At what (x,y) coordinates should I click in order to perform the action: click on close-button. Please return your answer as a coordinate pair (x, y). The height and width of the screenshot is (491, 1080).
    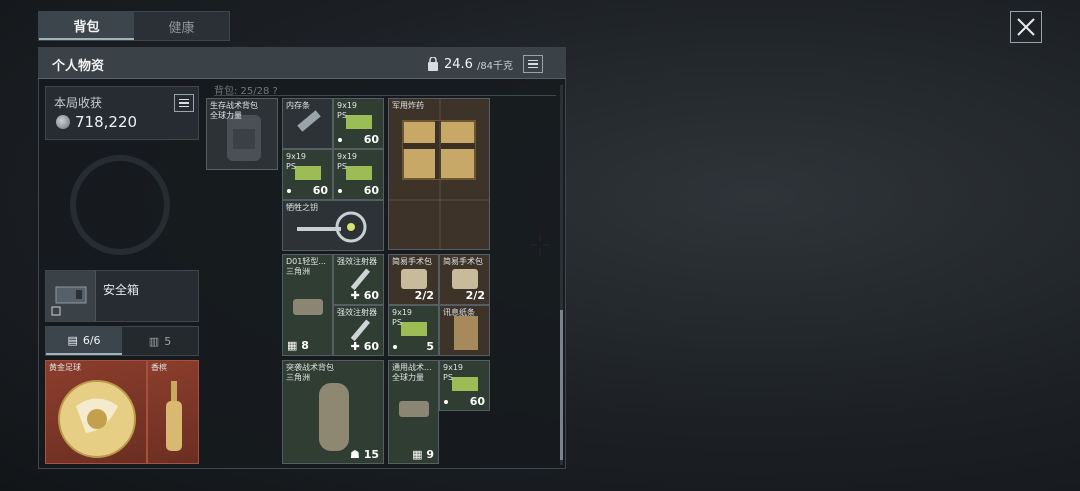
    Looking at the image, I should click on (1026, 27).